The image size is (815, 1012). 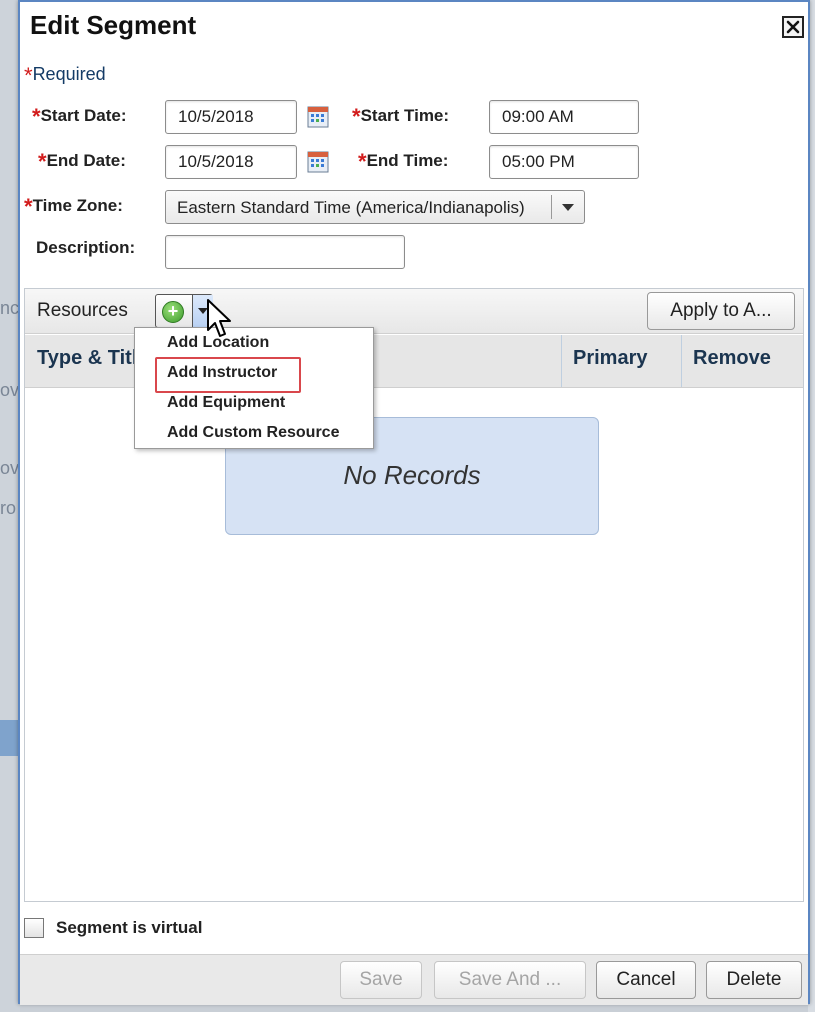 I want to click on end-date-label: *End Date:, so click(x=82, y=161).